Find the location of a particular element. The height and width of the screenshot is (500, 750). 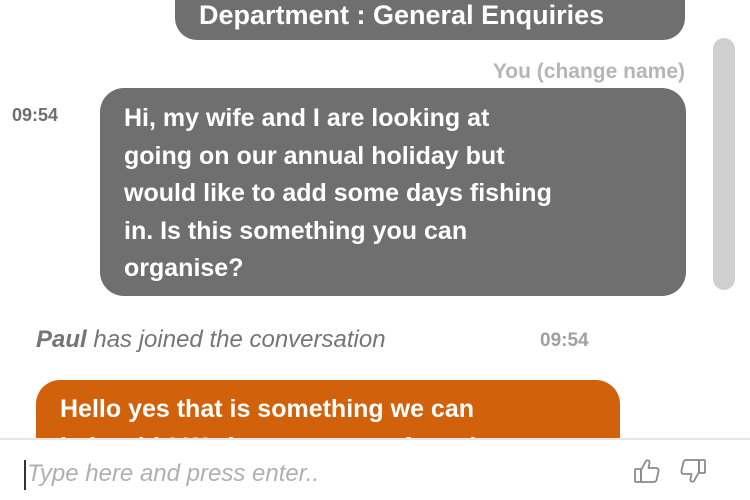

message-input is located at coordinates (312, 474).